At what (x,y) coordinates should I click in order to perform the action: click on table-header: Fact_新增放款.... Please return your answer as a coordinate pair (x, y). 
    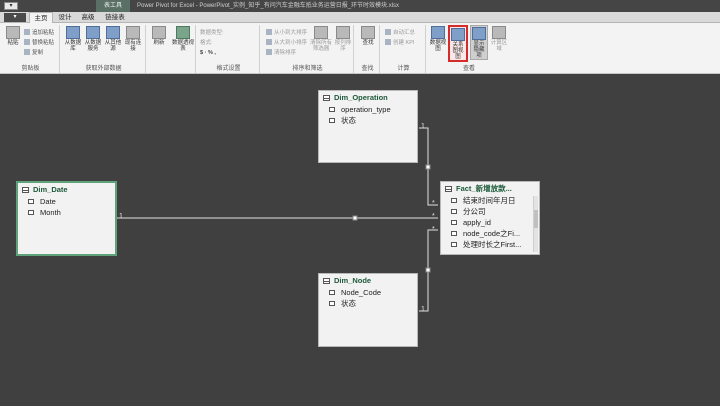
    Looking at the image, I should click on (490, 188).